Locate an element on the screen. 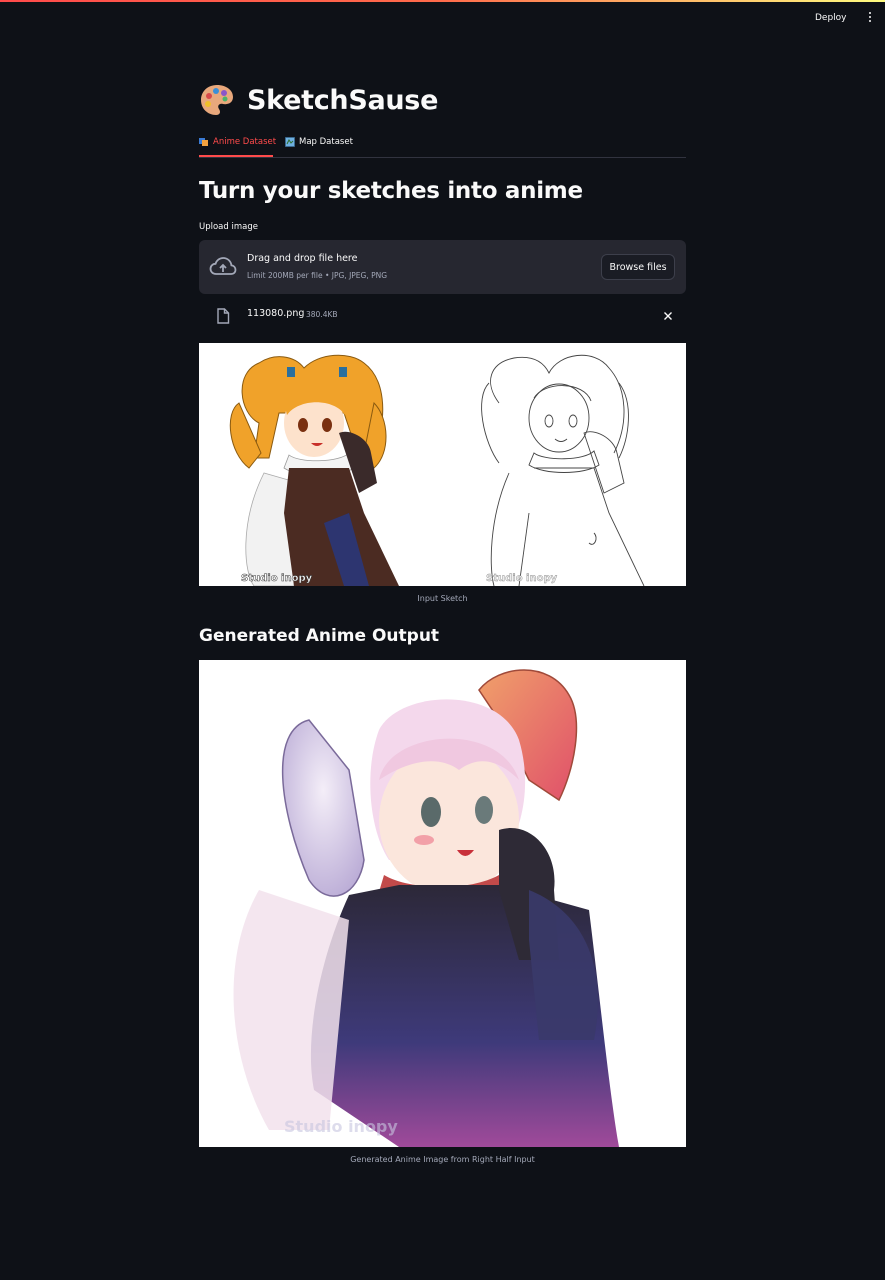 Image resolution: width=885 pixels, height=1280 pixels. tab-label: Map Dataset is located at coordinates (326, 142).